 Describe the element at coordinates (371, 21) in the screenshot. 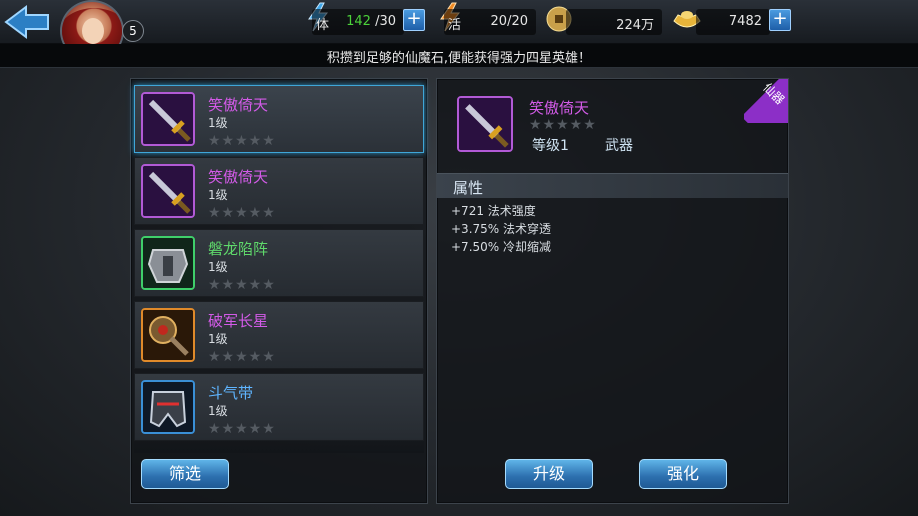

I see `stamina-value: 142 /30` at that location.